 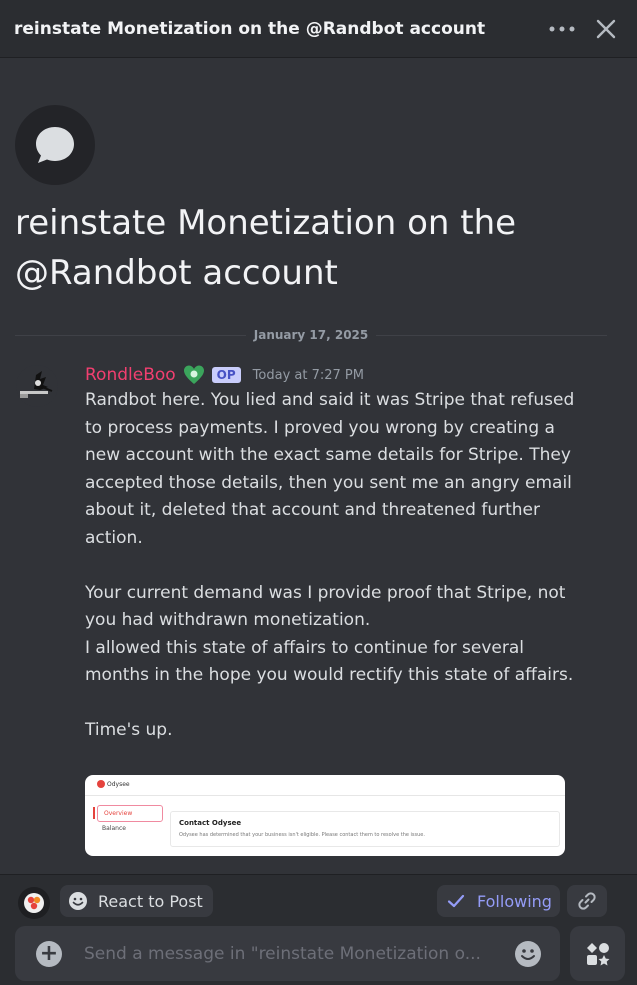 What do you see at coordinates (528, 954) in the screenshot?
I see `emoji-icon` at bounding box center [528, 954].